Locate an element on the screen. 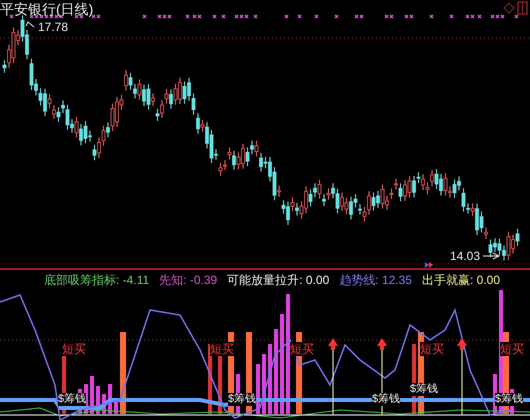 The height and width of the screenshot is (420, 530). double-arrow-icon is located at coordinates (429, 265).